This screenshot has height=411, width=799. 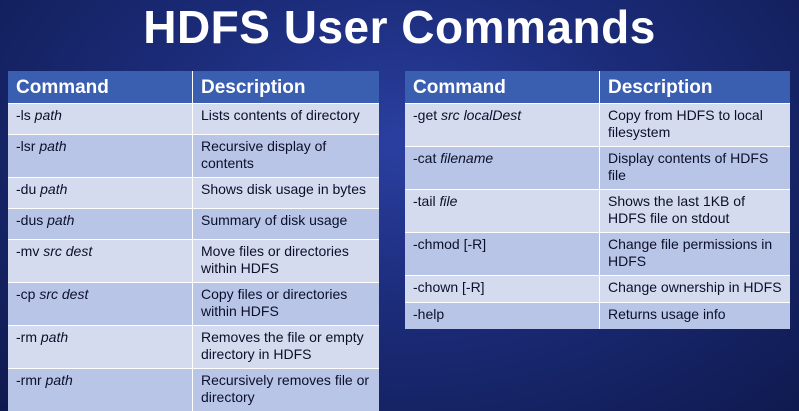 I want to click on description-cell: Recursive display of contents, so click(x=285, y=156).